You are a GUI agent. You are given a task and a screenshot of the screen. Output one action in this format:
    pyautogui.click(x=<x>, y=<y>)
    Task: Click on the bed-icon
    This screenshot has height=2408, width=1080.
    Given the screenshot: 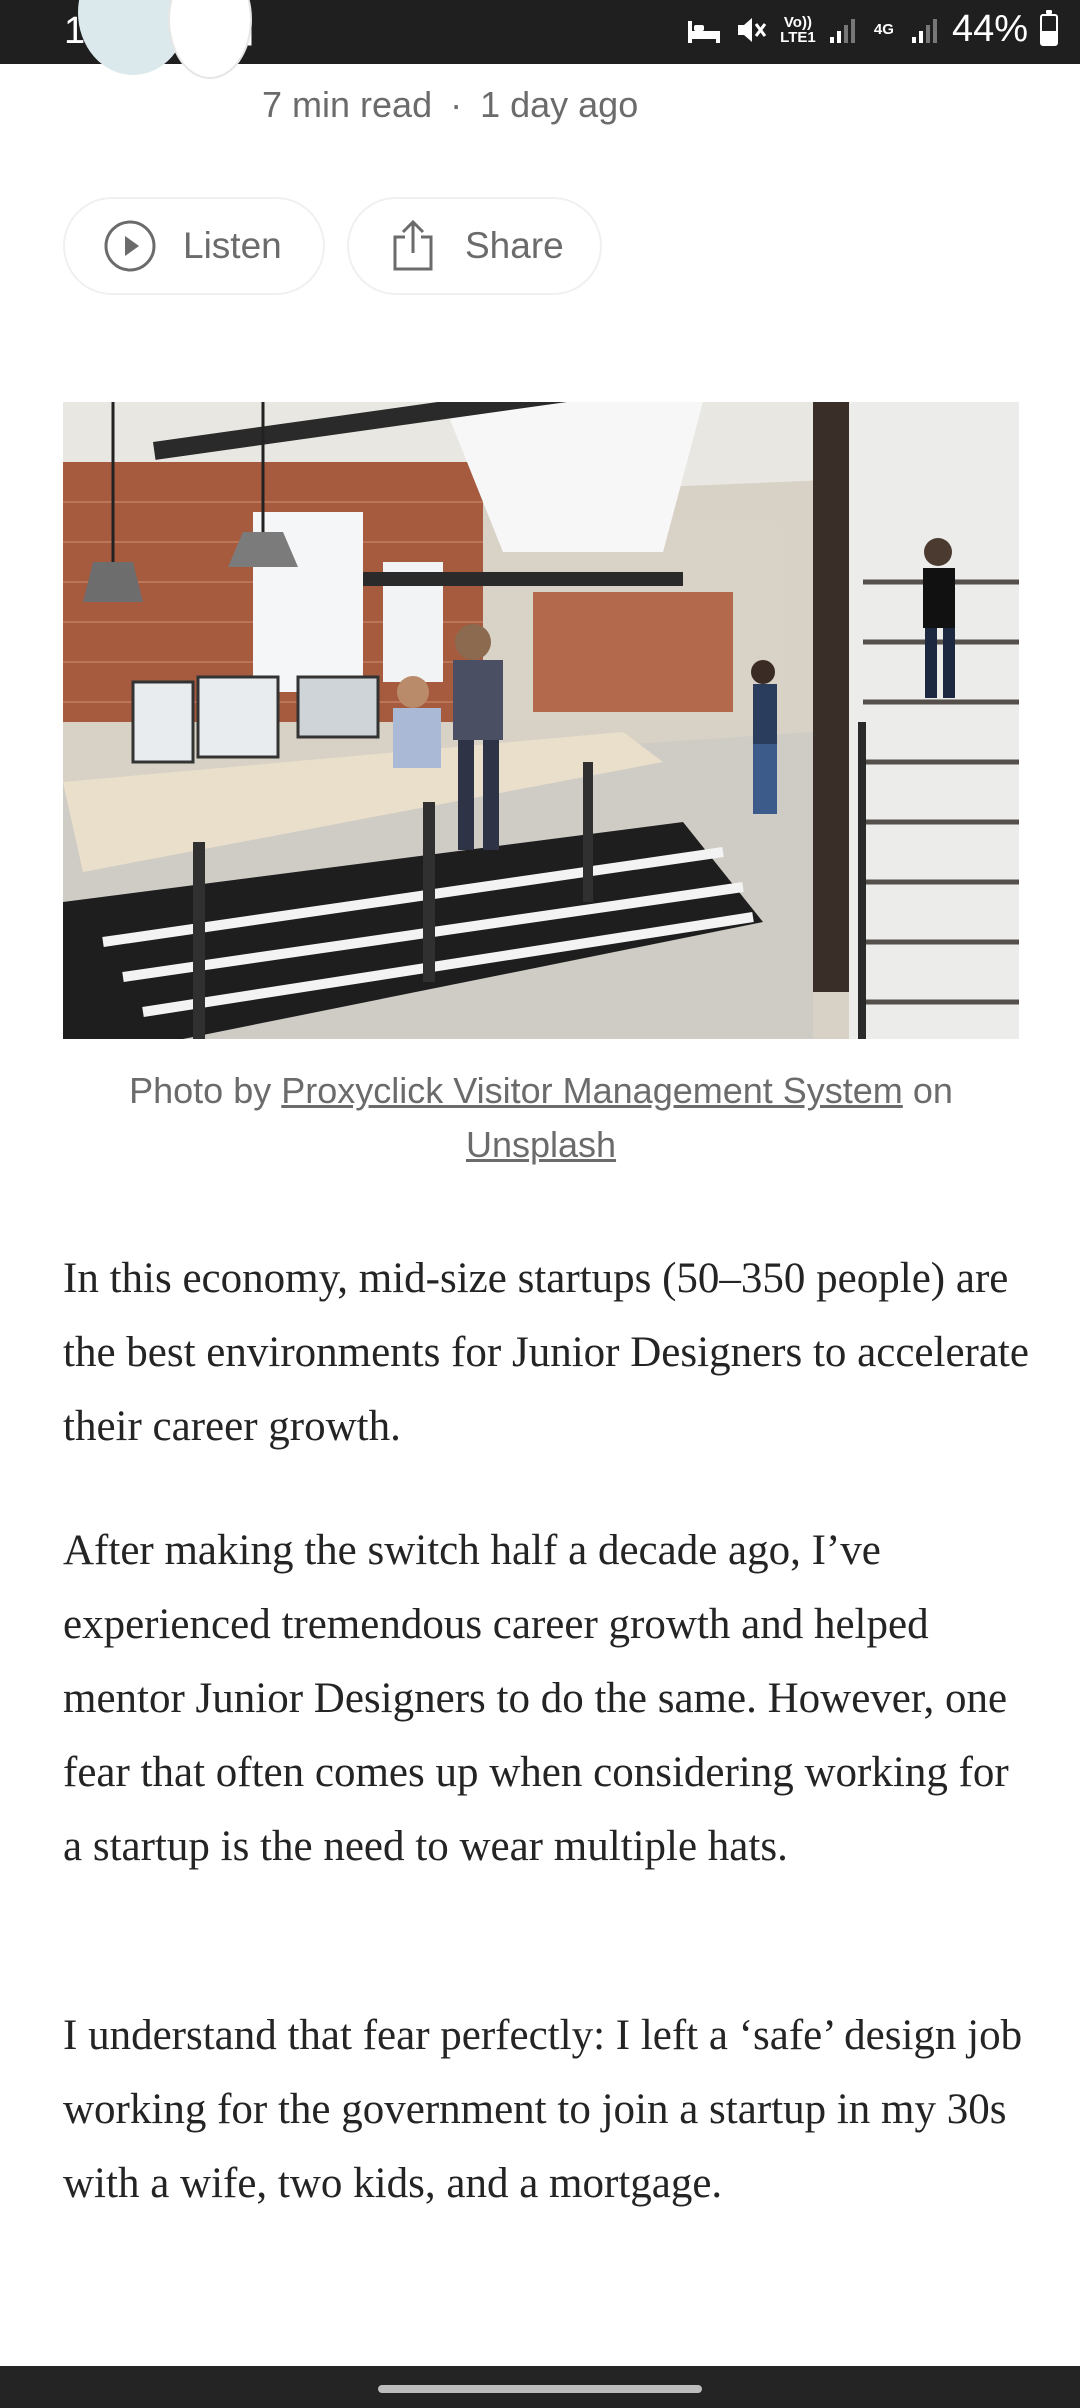 What is the action you would take?
    pyautogui.click(x=703, y=31)
    